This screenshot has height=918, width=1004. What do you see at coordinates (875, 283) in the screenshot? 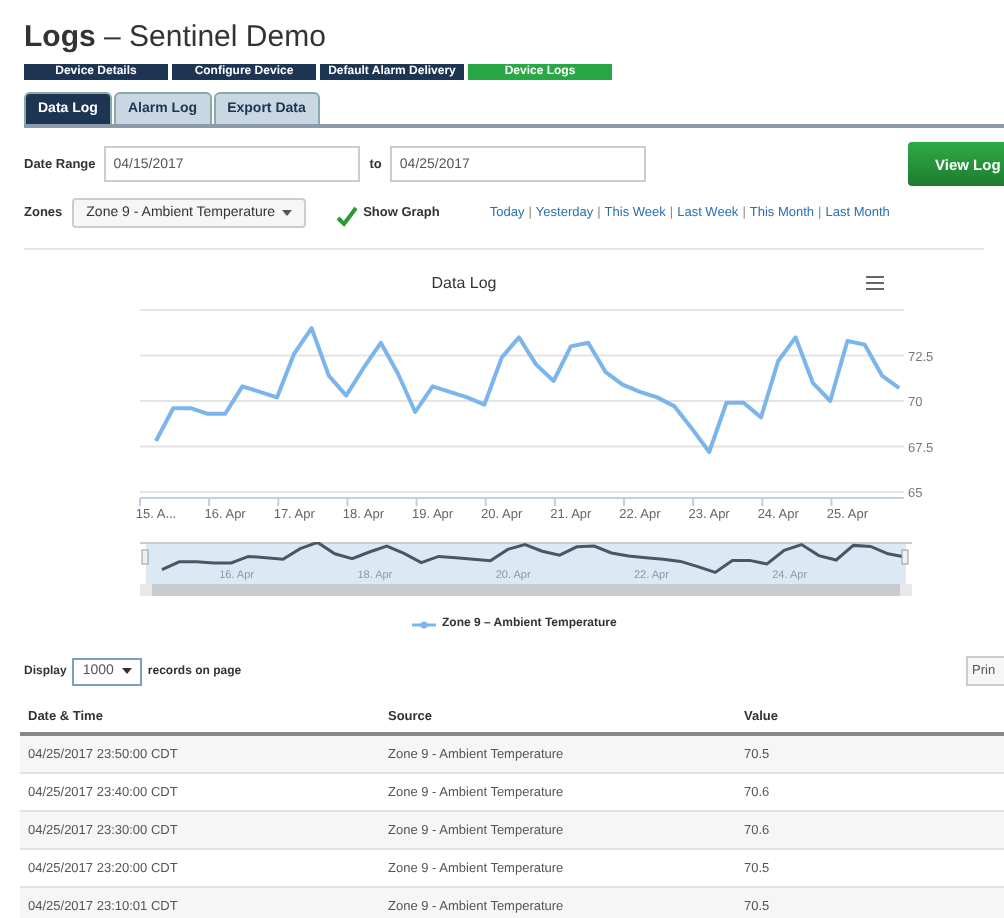
I see `menu-icon` at bounding box center [875, 283].